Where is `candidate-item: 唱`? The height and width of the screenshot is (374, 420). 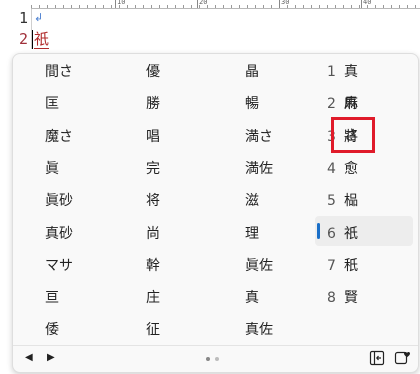
candidate-item: 唱 is located at coordinates (153, 137).